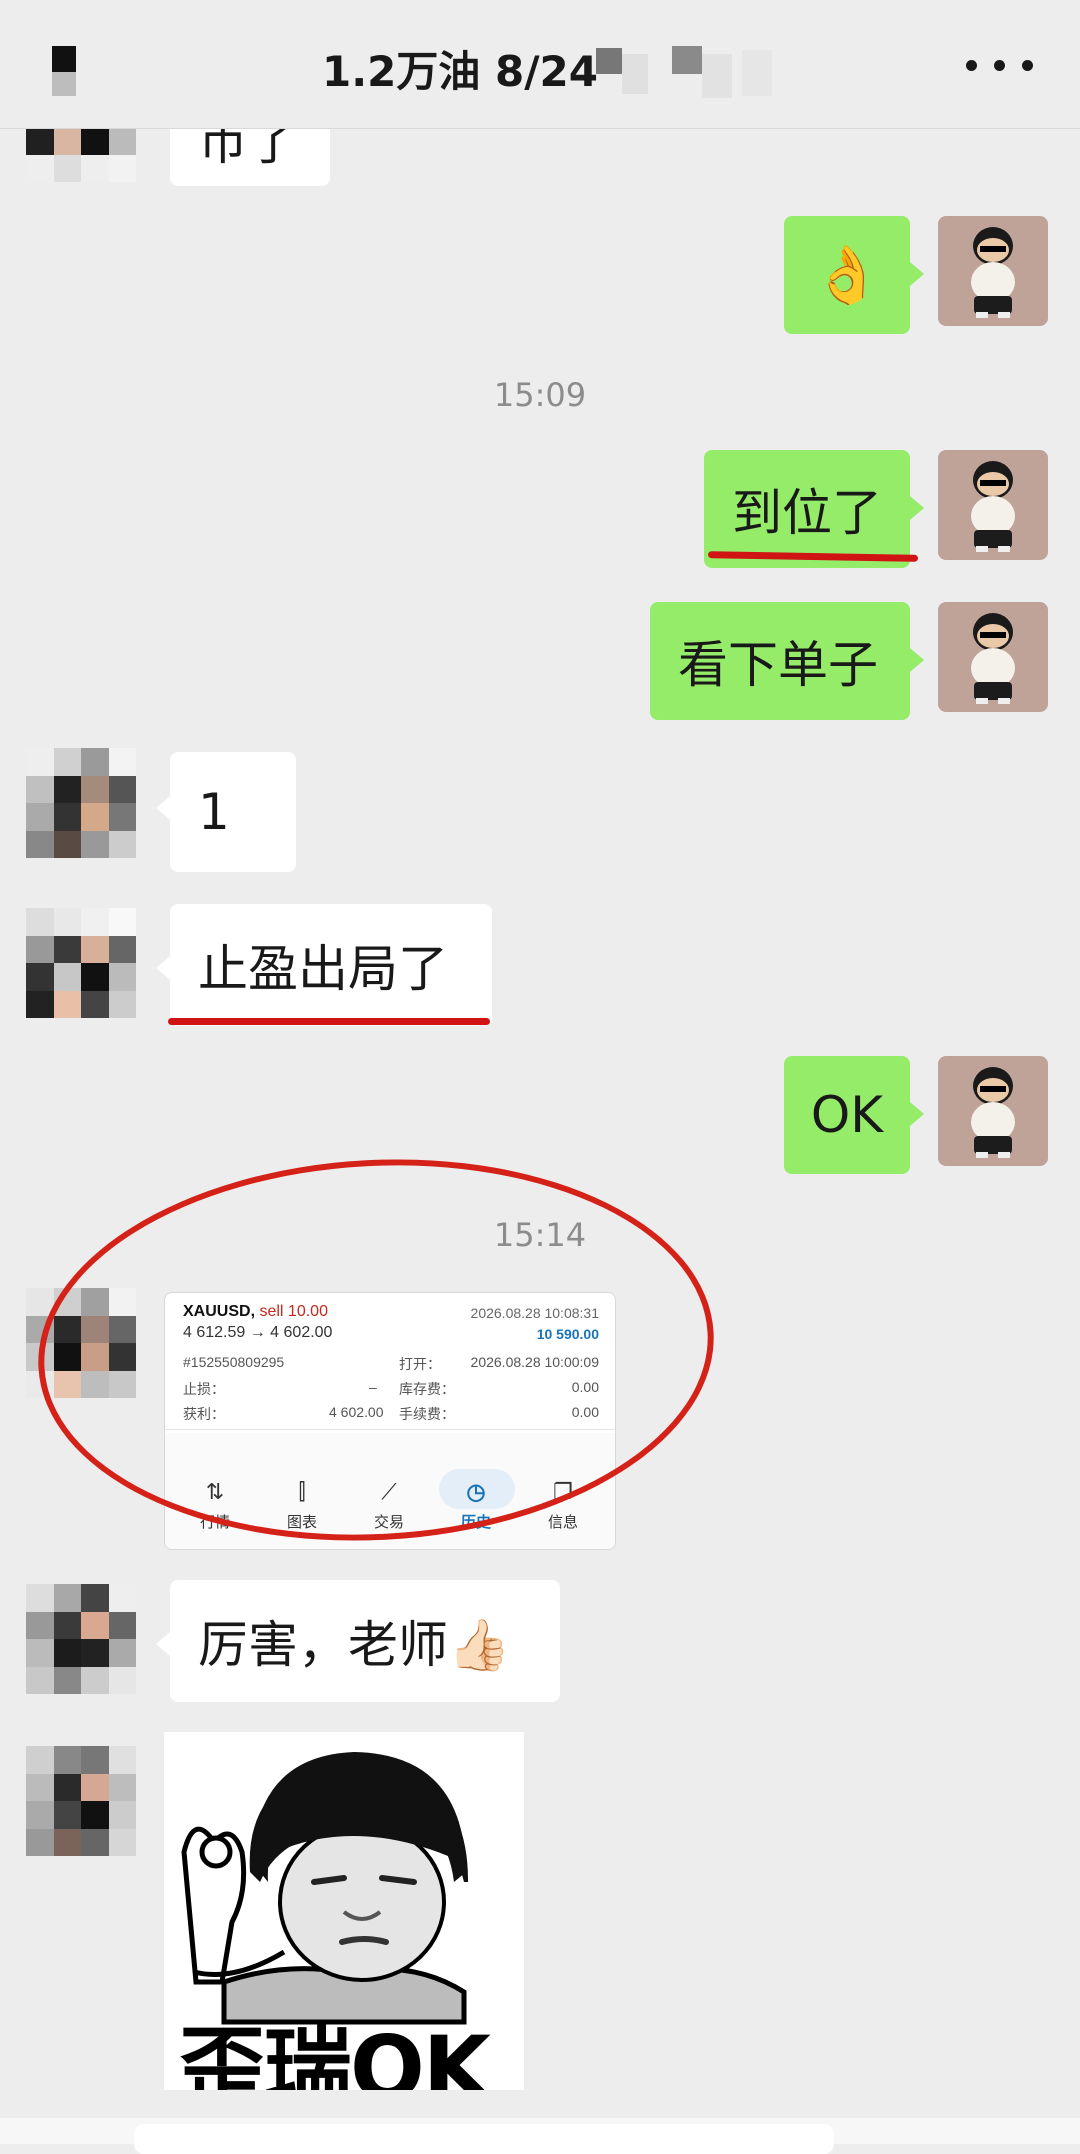 The height and width of the screenshot is (2154, 1080). I want to click on message-bubble-in: 止盈出局了, so click(331, 965).